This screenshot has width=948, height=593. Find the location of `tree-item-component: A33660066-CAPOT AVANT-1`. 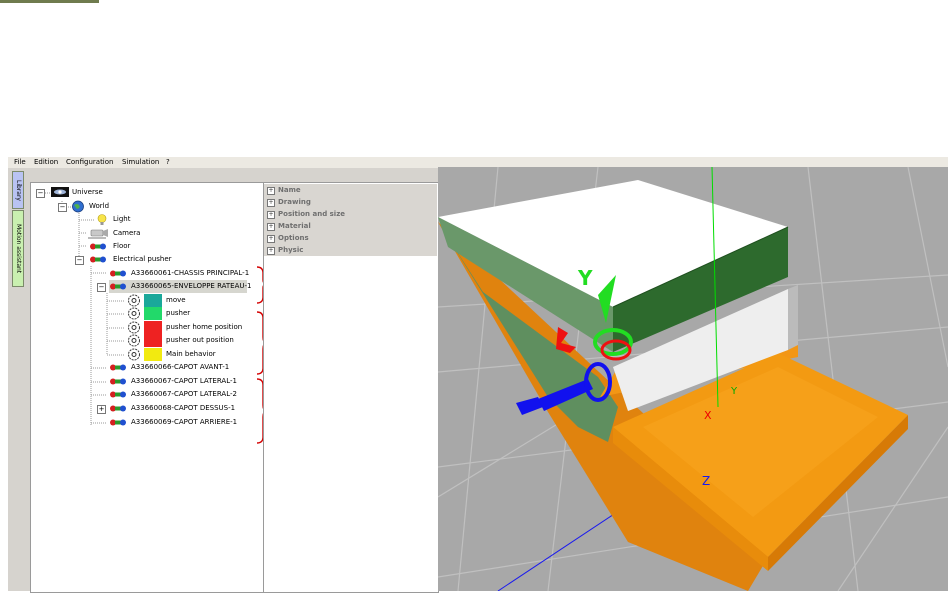

tree-item-component: A33660066-CAPOT AVANT-1 is located at coordinates (184, 367).